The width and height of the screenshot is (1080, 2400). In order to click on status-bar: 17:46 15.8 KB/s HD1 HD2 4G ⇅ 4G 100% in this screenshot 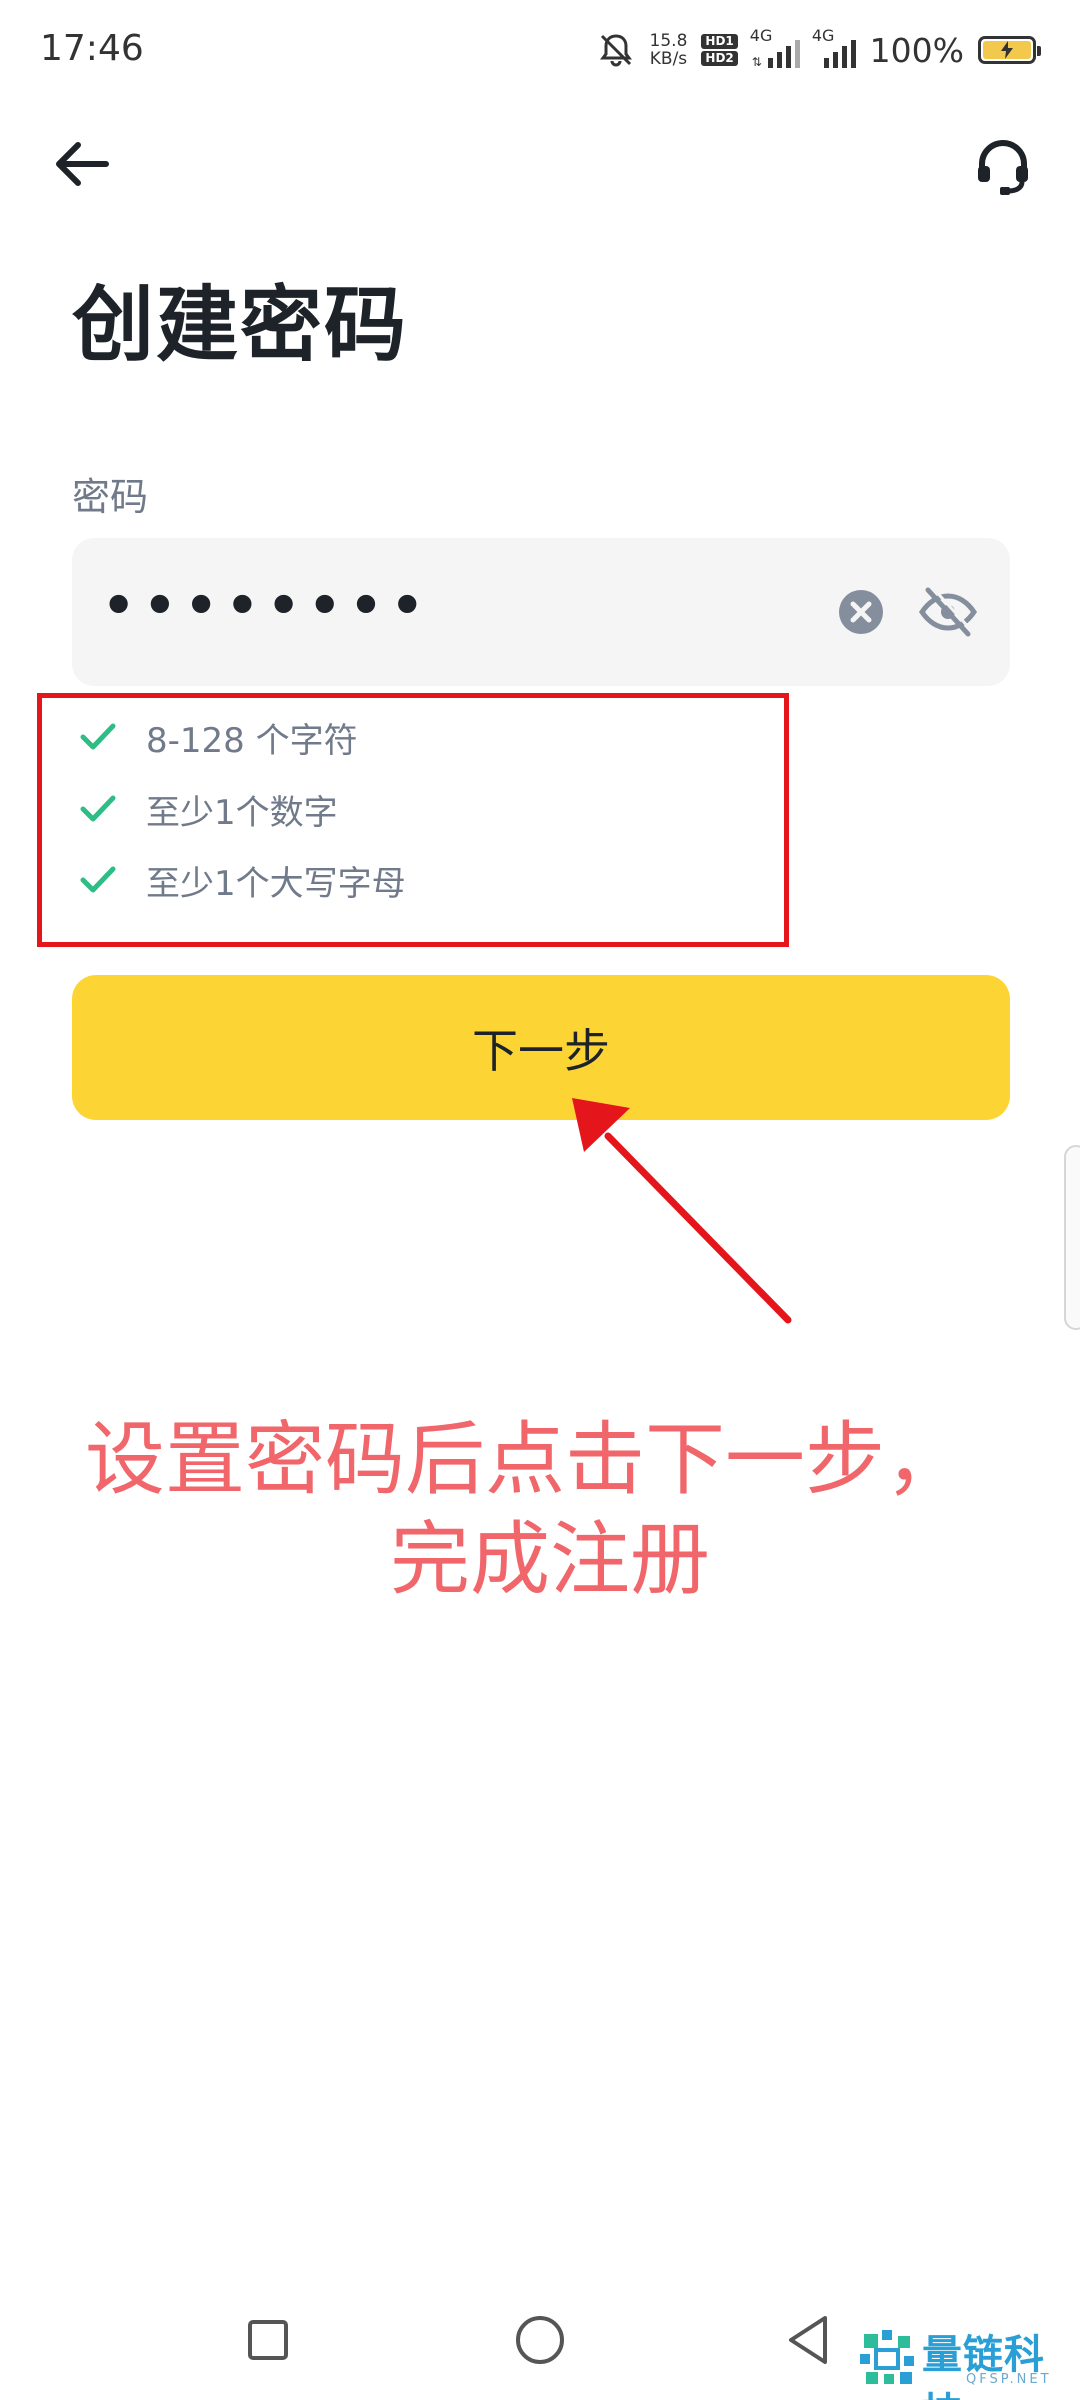, I will do `click(540, 50)`.